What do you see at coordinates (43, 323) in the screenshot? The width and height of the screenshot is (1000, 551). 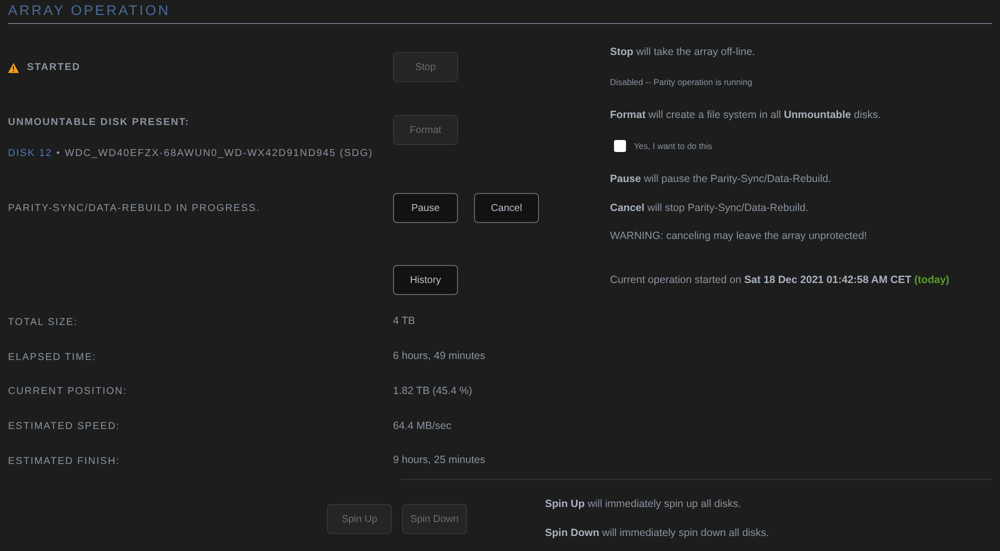 I see `stat-label: TOTAL SIZE:` at bounding box center [43, 323].